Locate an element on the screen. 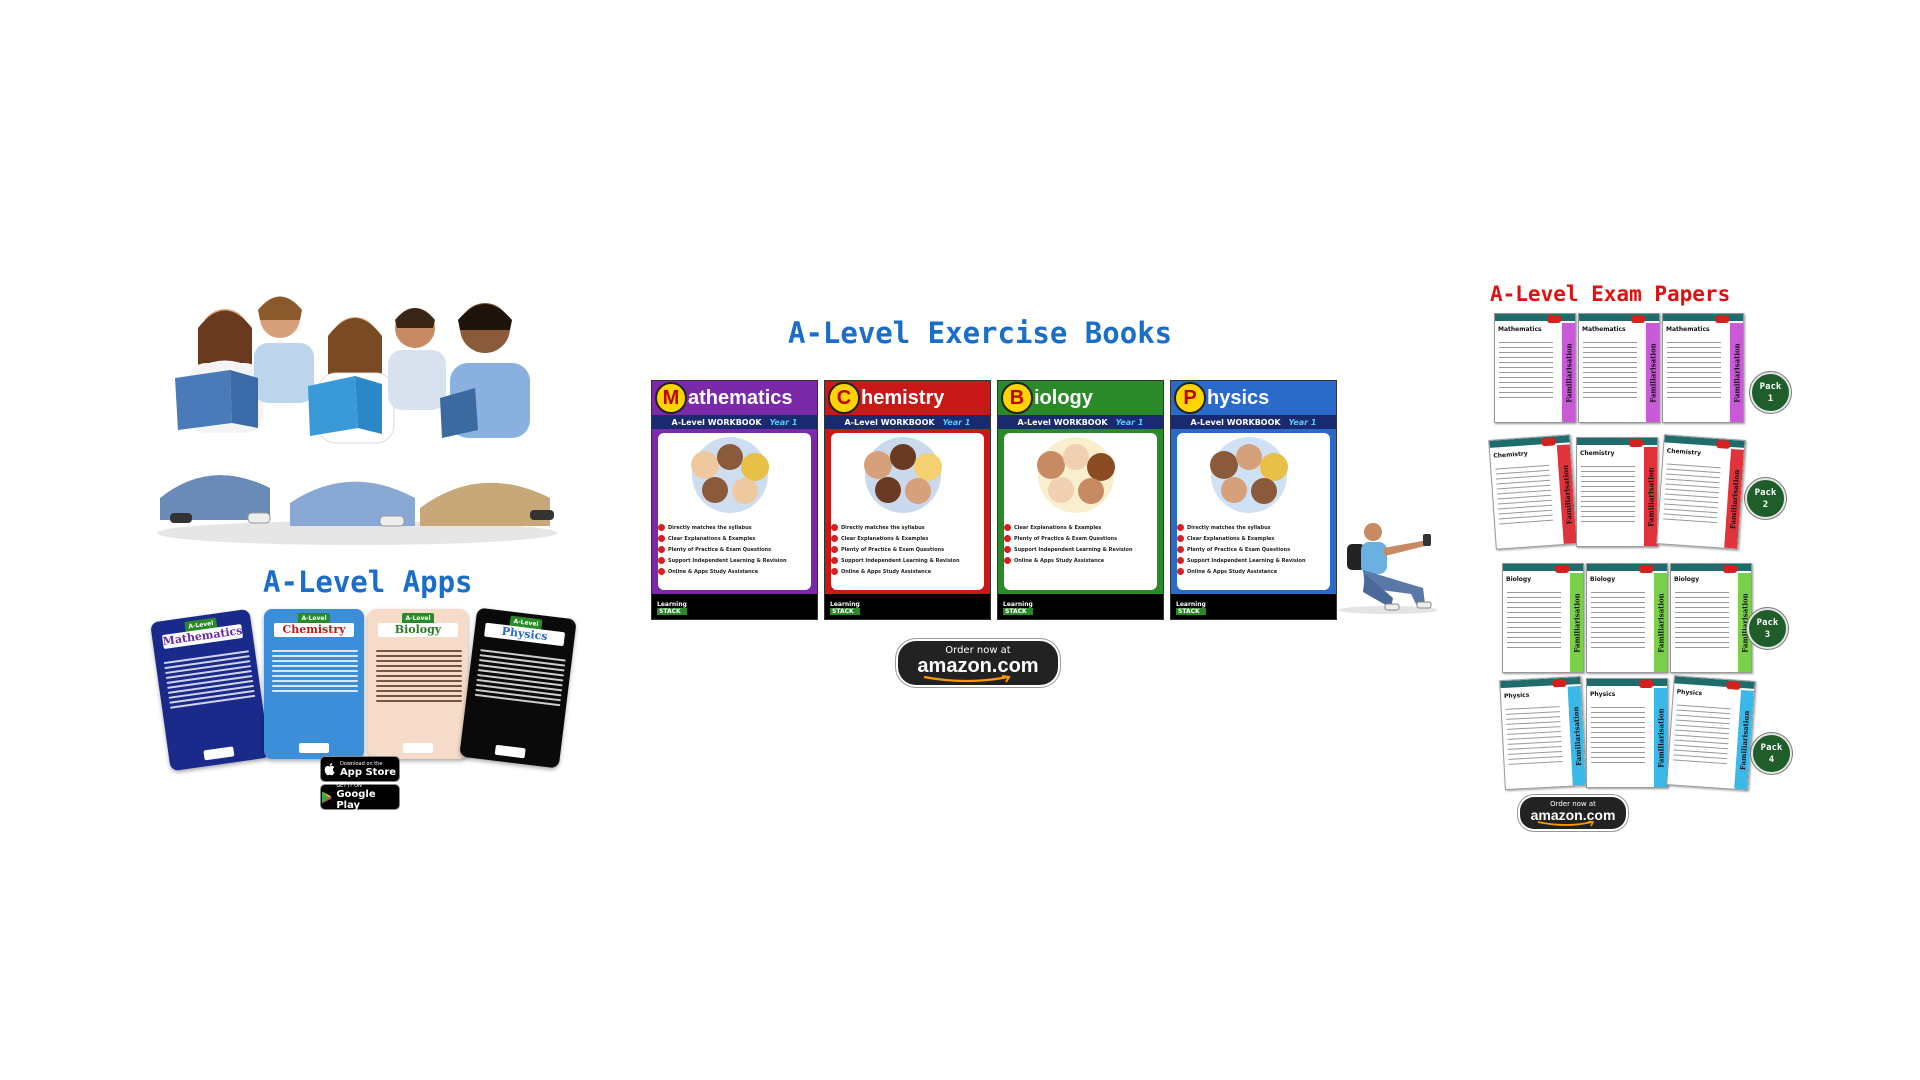 The width and height of the screenshot is (1920, 1080). app-card-physics: A-Level Physics is located at coordinates (518, 688).